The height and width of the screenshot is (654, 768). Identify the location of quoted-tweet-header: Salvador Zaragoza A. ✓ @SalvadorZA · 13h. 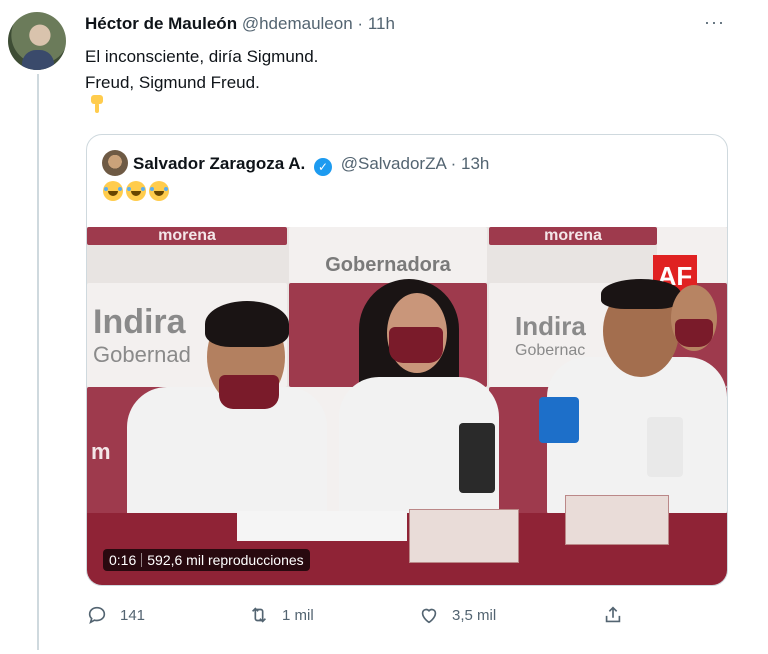
(311, 165).